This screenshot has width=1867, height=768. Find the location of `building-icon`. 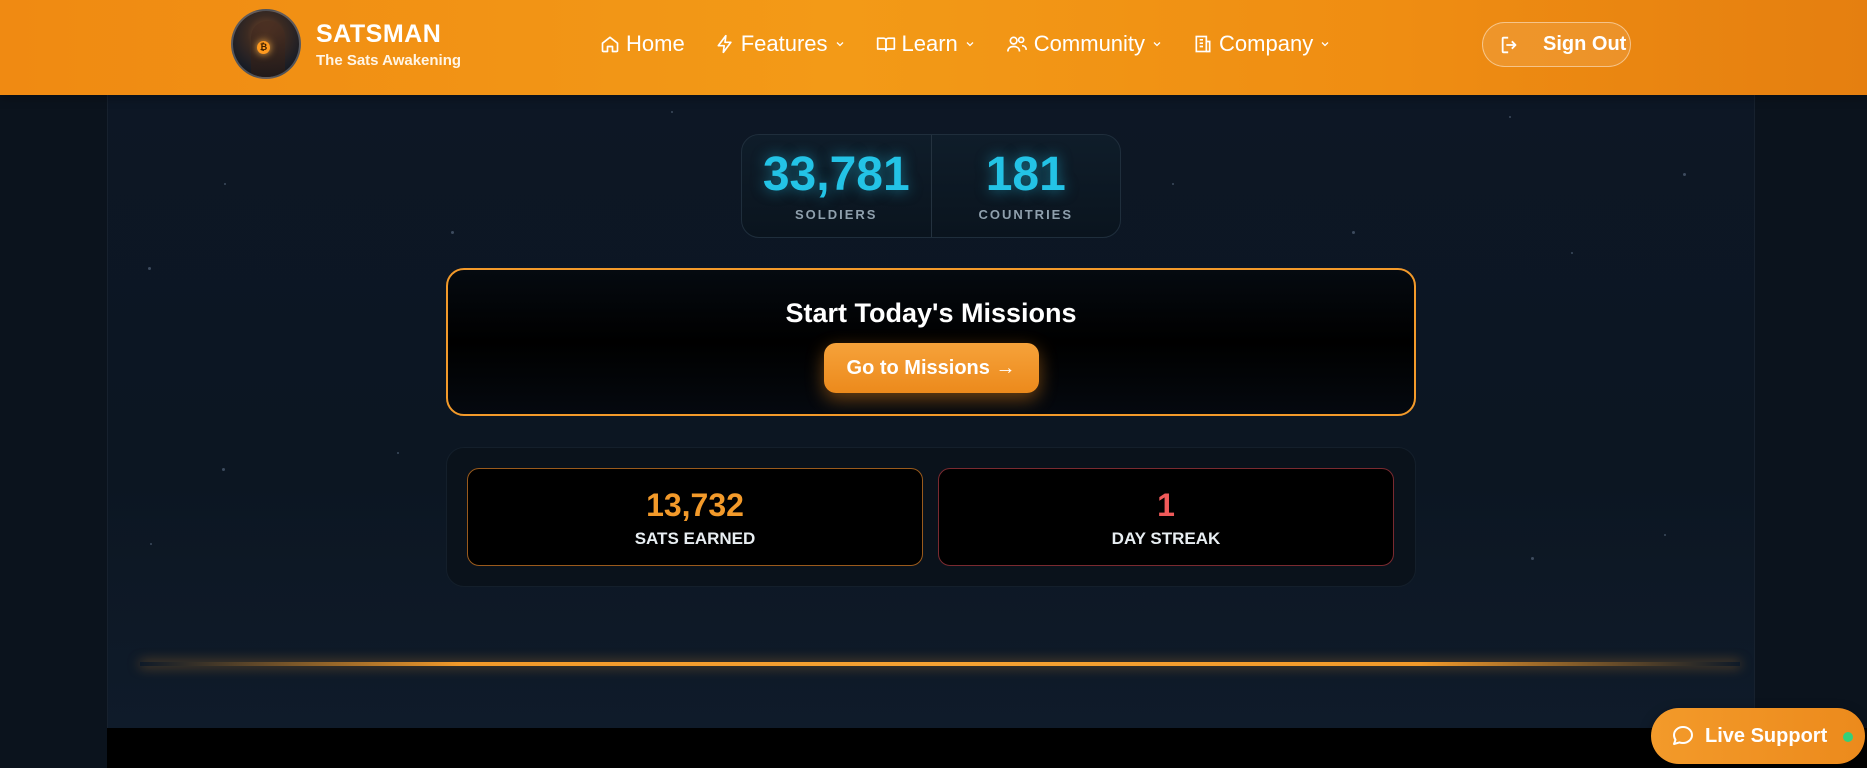

building-icon is located at coordinates (1203, 44).